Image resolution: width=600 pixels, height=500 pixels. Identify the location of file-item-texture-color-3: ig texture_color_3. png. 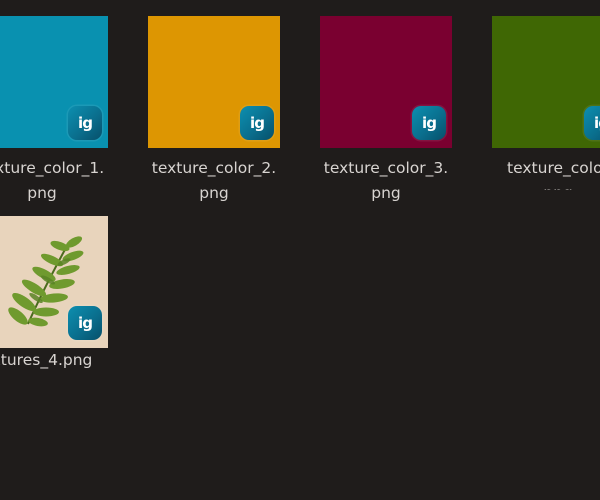
(386, 101).